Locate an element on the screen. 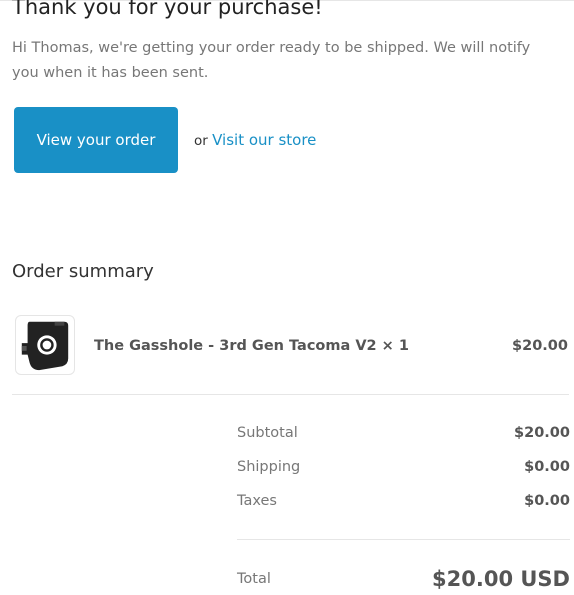  product-thumbnail is located at coordinates (45, 345).